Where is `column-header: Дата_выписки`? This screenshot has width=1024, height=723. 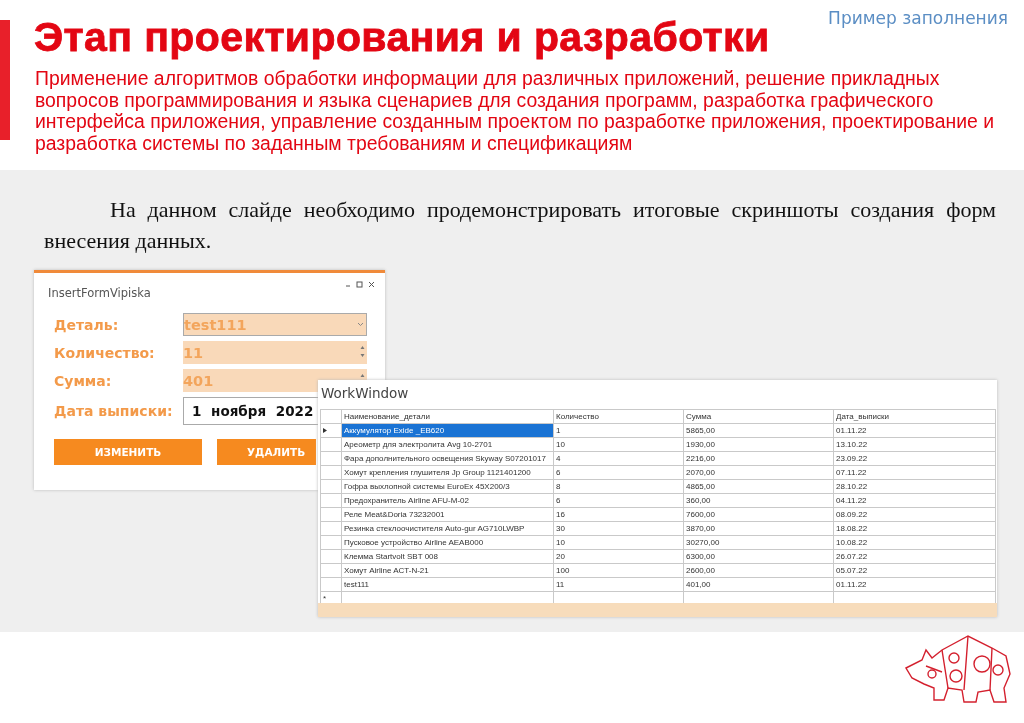 column-header: Дата_выписки is located at coordinates (914, 416).